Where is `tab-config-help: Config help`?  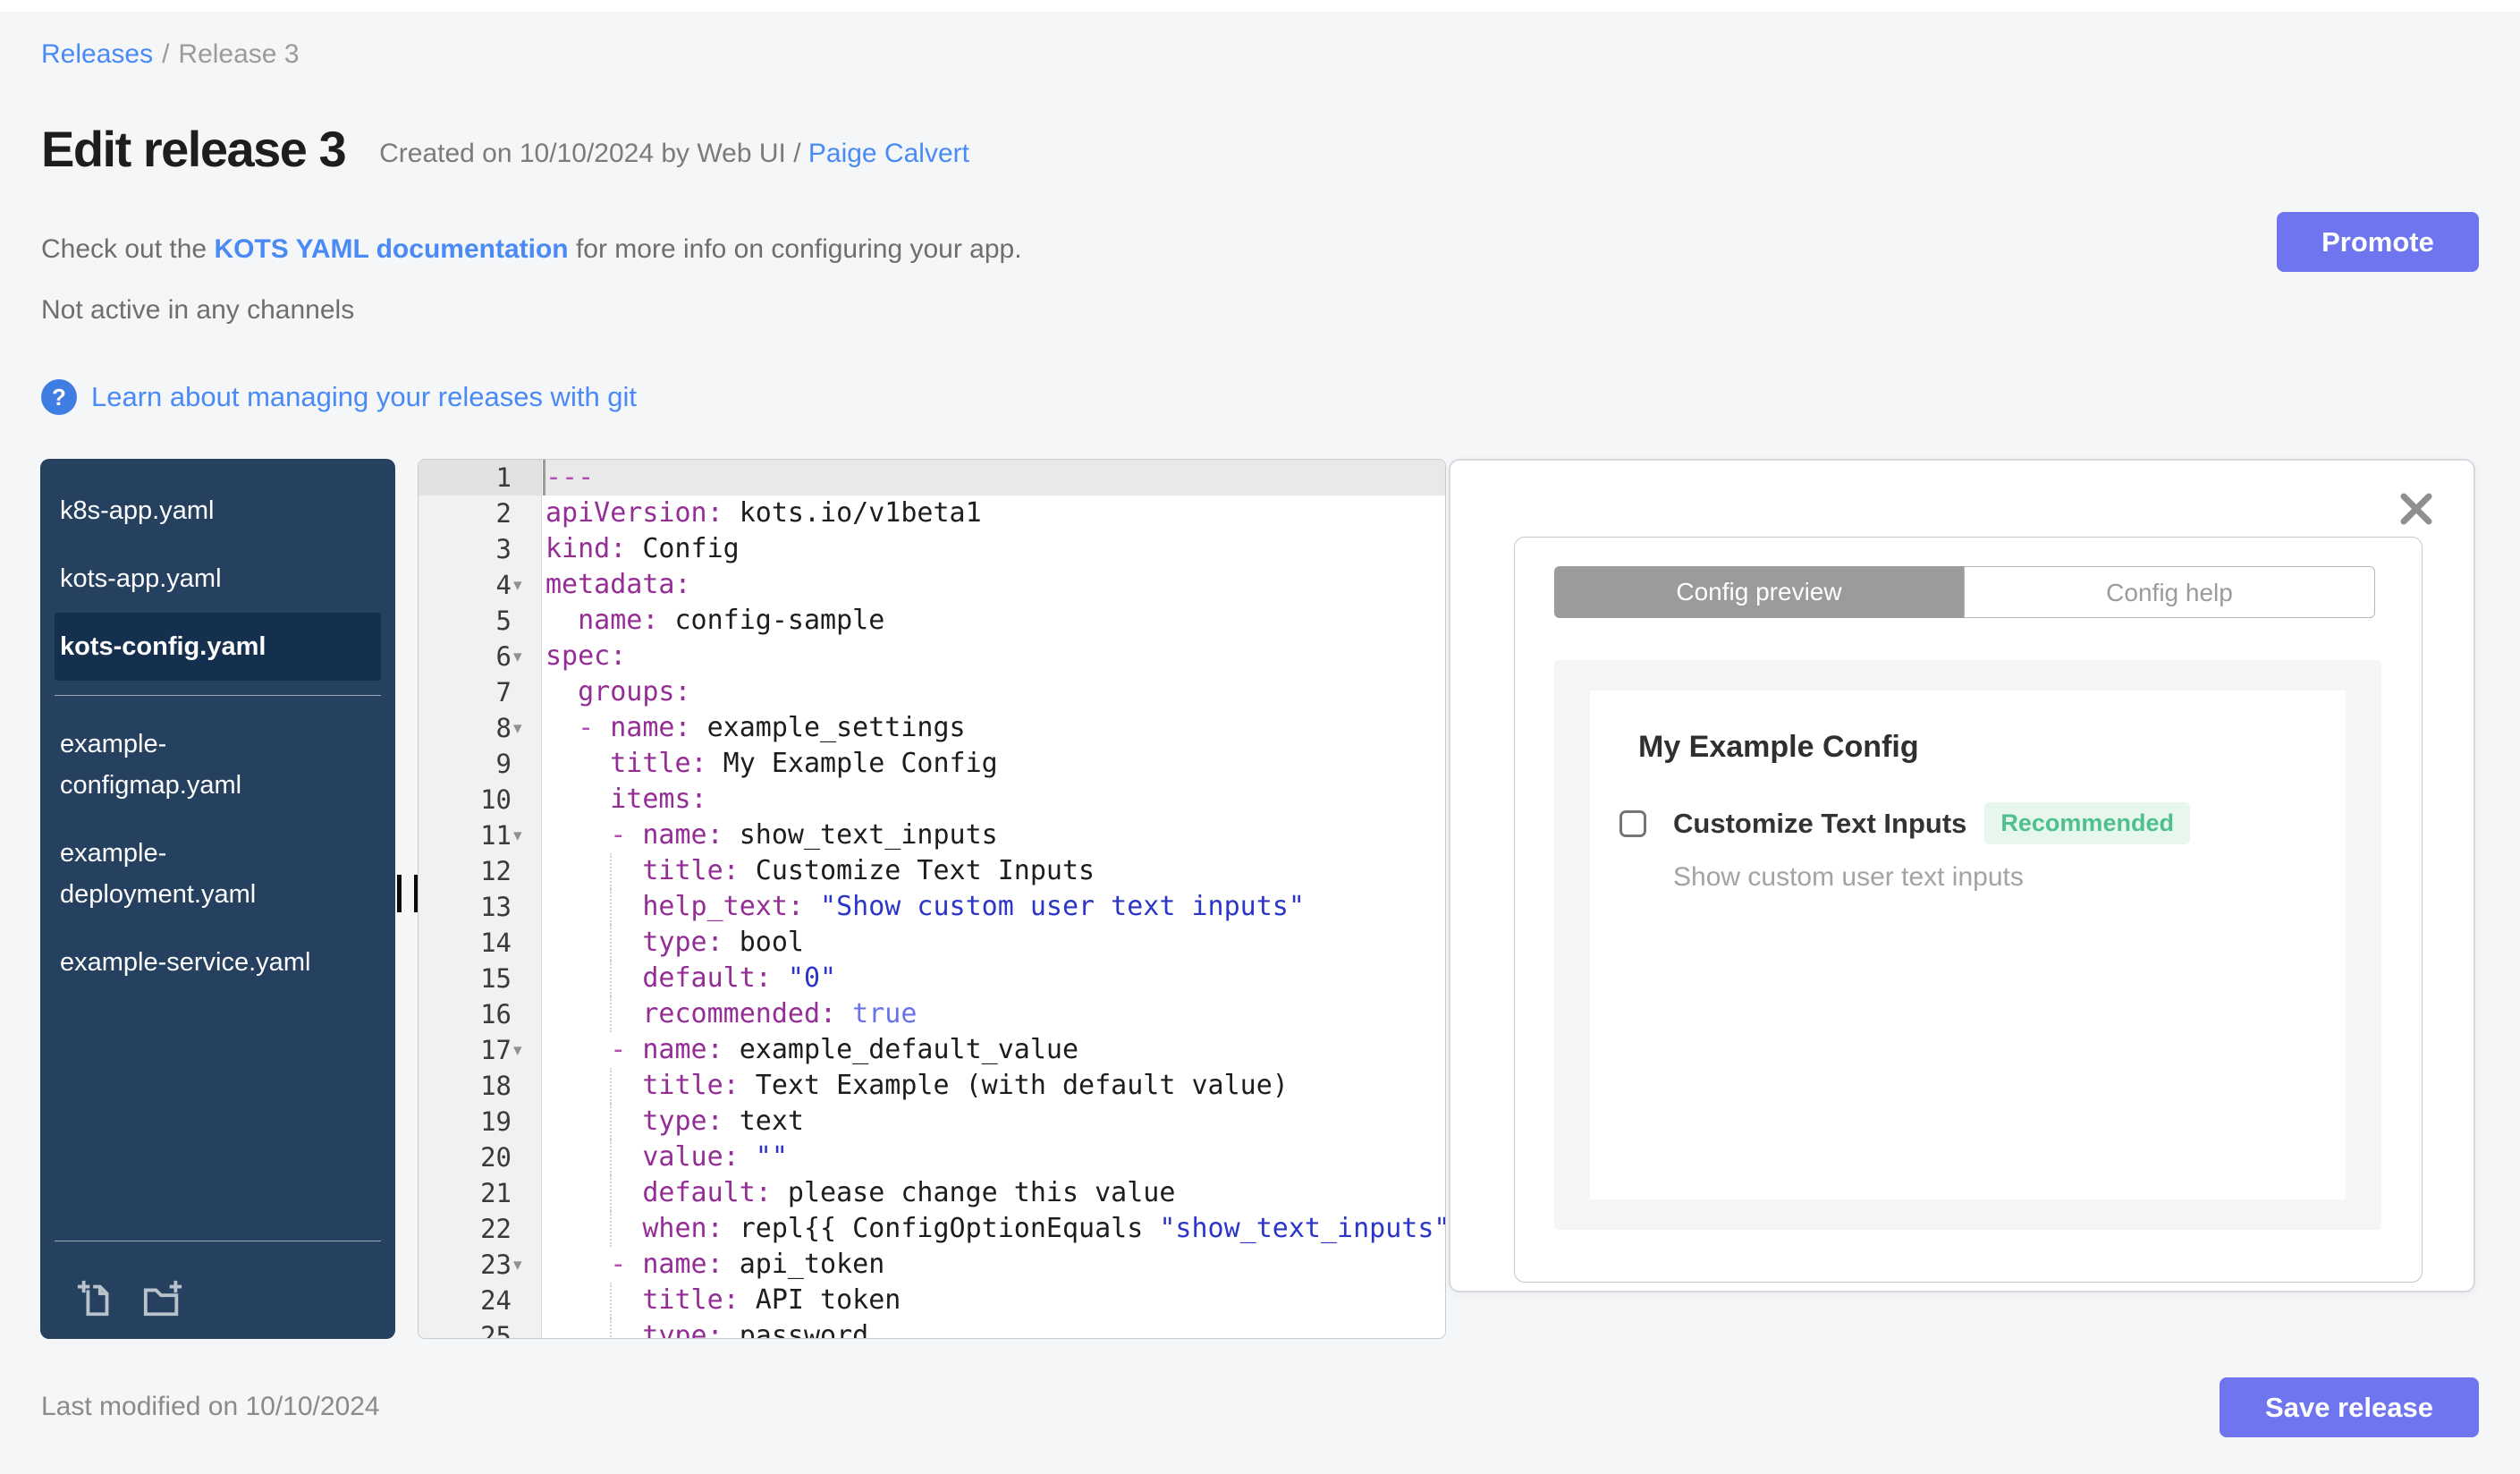 tab-config-help: Config help is located at coordinates (2169, 592).